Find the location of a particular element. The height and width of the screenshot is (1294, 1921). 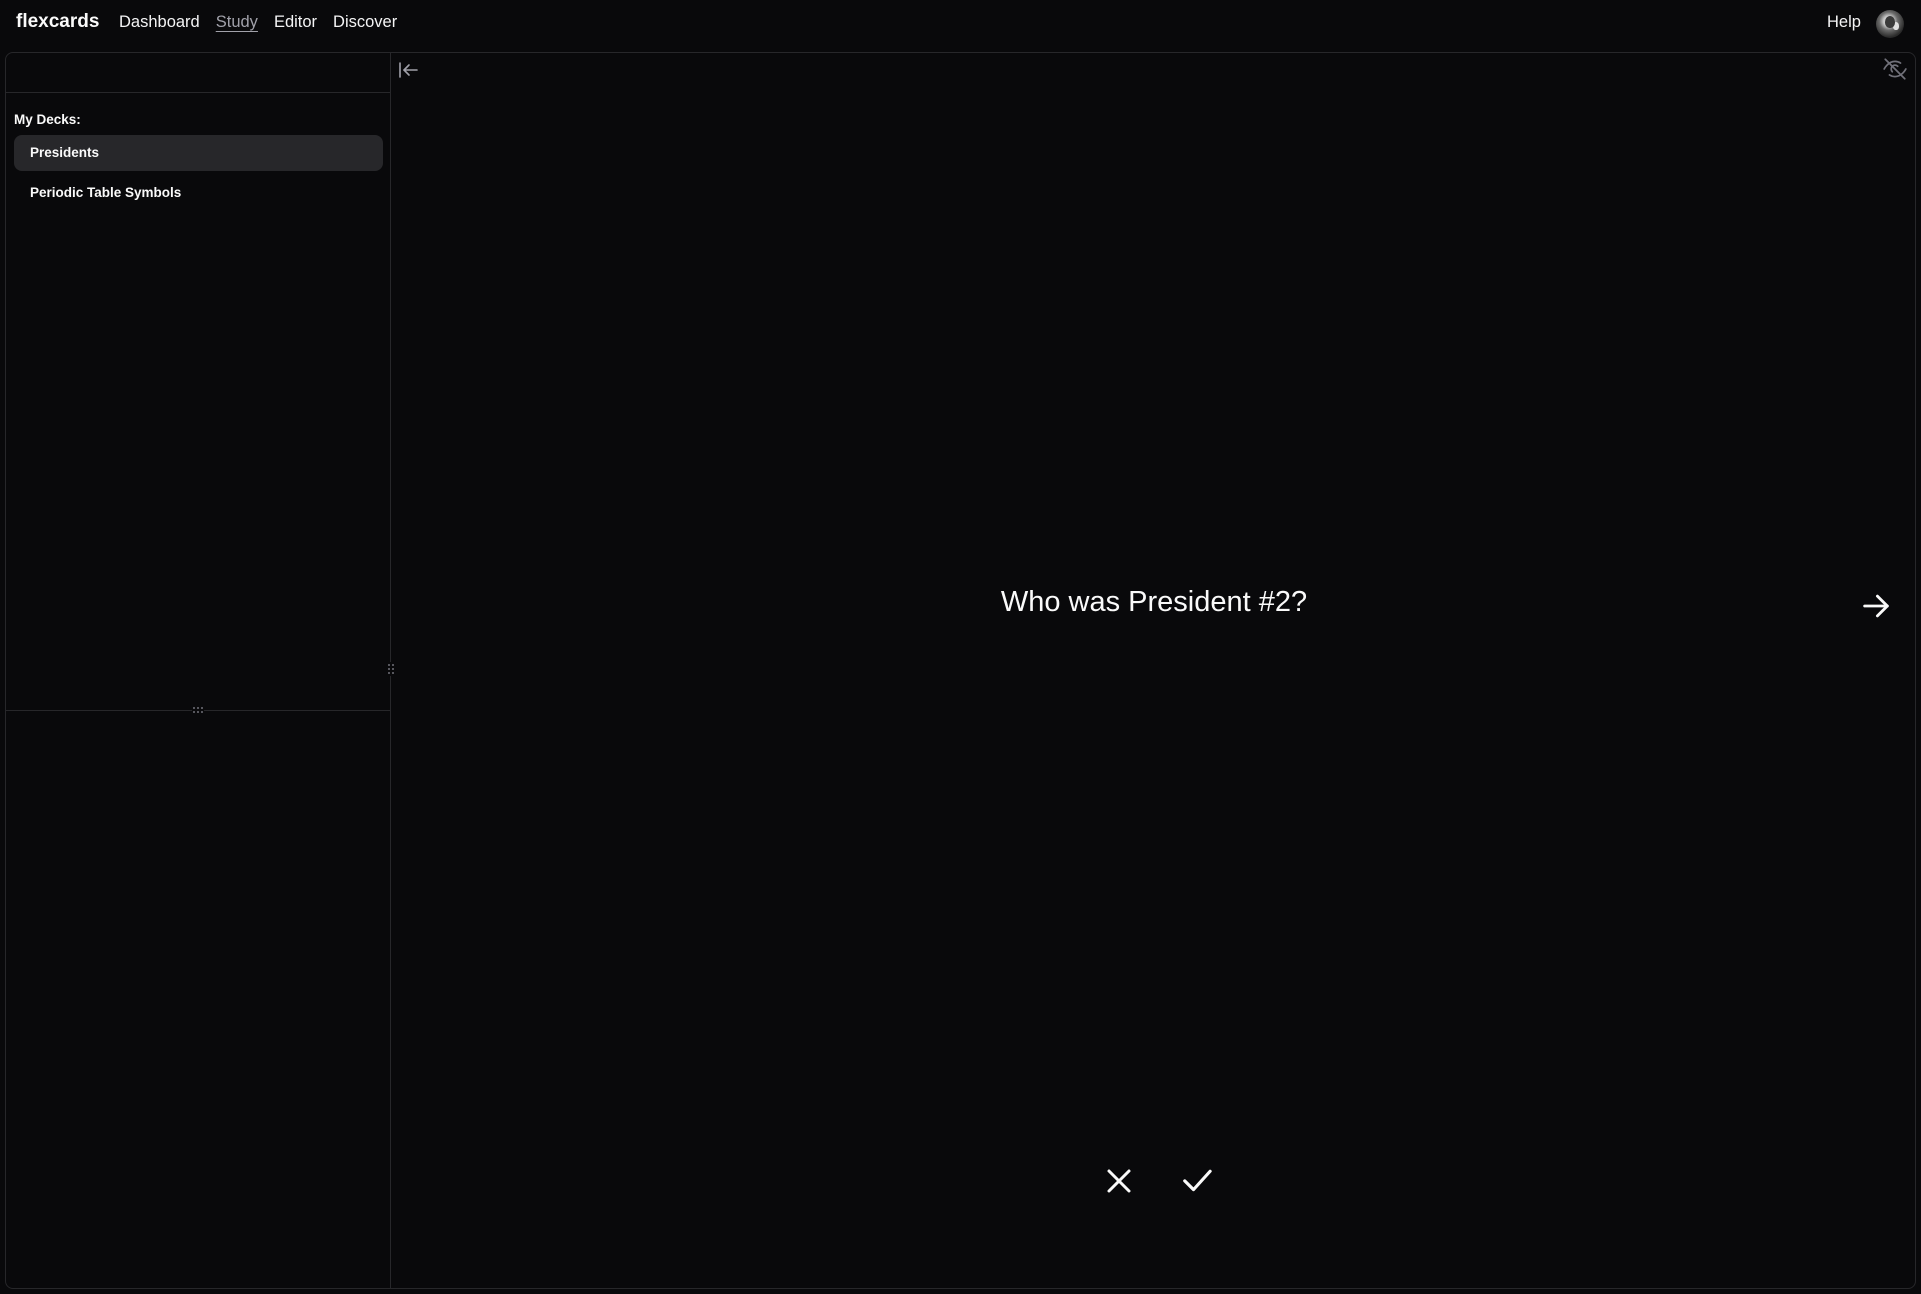

mark-correct-button is located at coordinates (1197, 1180).